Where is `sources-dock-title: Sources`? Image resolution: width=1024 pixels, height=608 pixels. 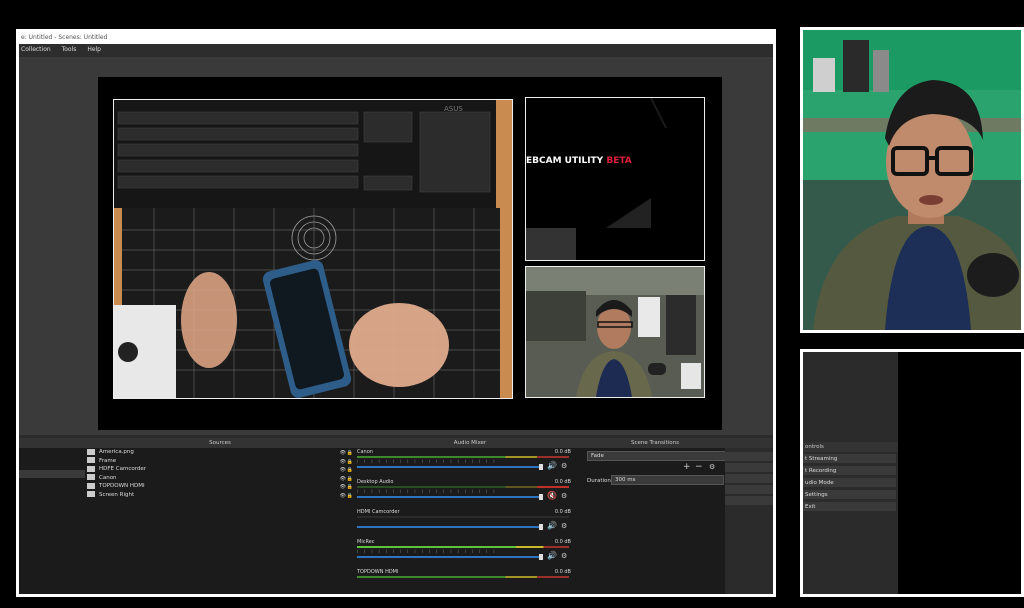 sources-dock-title: Sources is located at coordinates (220, 443).